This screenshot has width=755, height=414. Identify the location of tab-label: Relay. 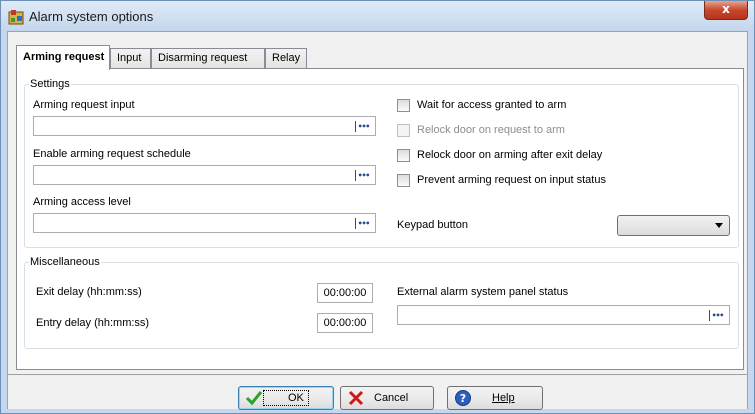
(286, 58).